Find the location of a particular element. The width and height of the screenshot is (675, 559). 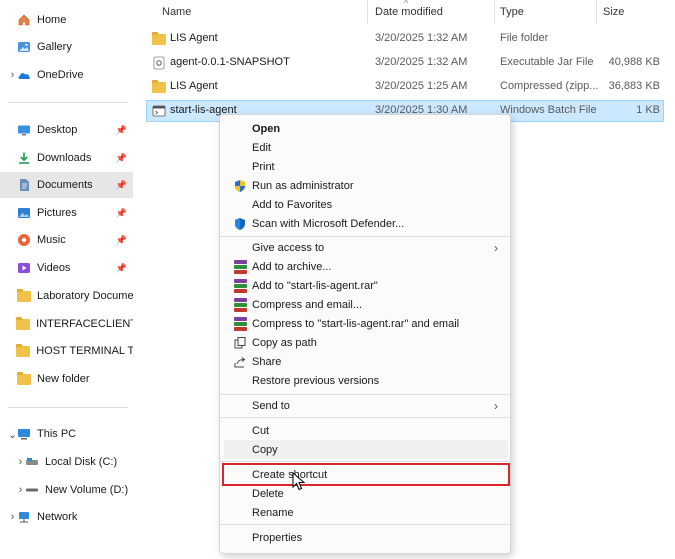

file-size: 36,883 KB is located at coordinates (634, 86).